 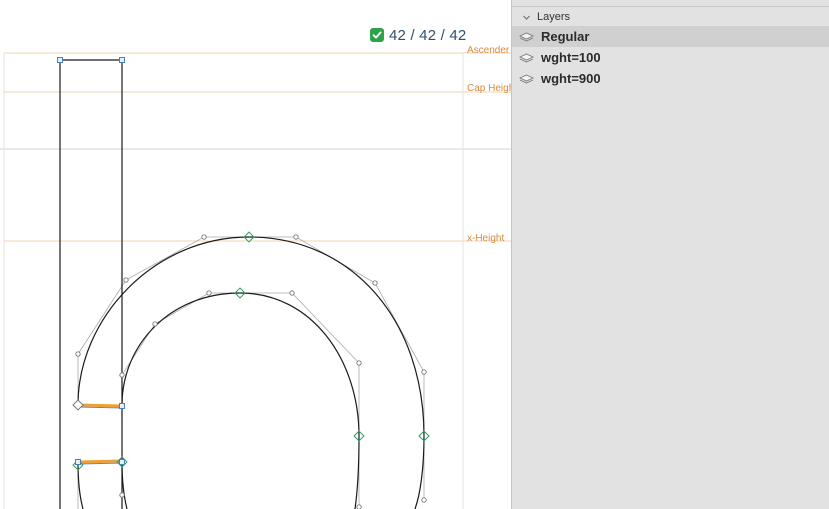 What do you see at coordinates (670, 6) in the screenshot?
I see `panel-divider` at bounding box center [670, 6].